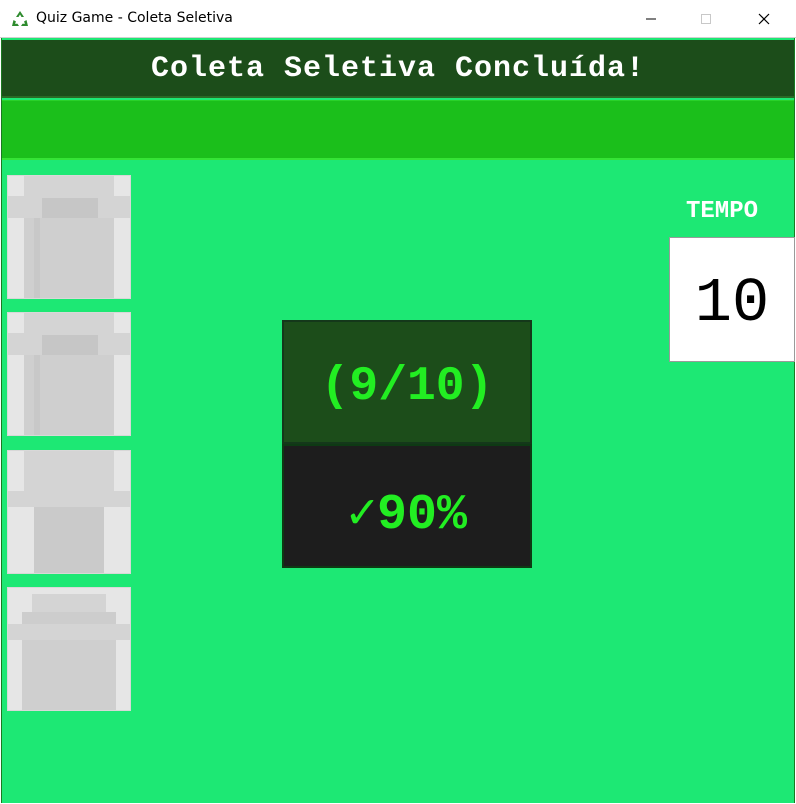  What do you see at coordinates (134, 18) in the screenshot?
I see `window-title: Quiz Game - Coleta Seletiva` at bounding box center [134, 18].